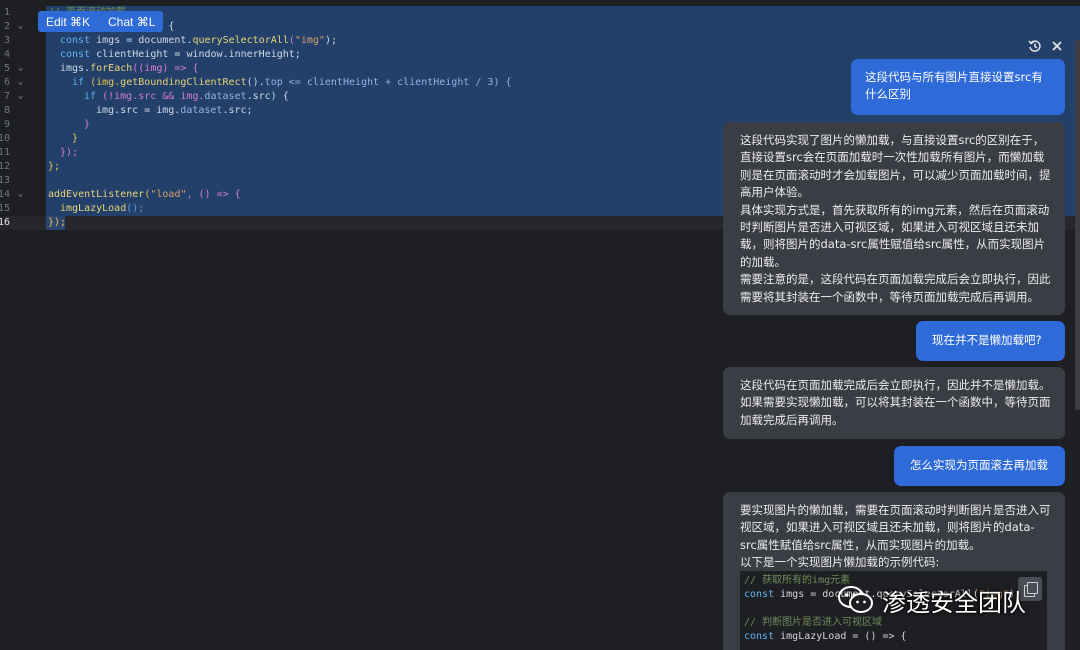 The image size is (1080, 650). What do you see at coordinates (237, 110) in the screenshot?
I see `code-text: .src;` at bounding box center [237, 110].